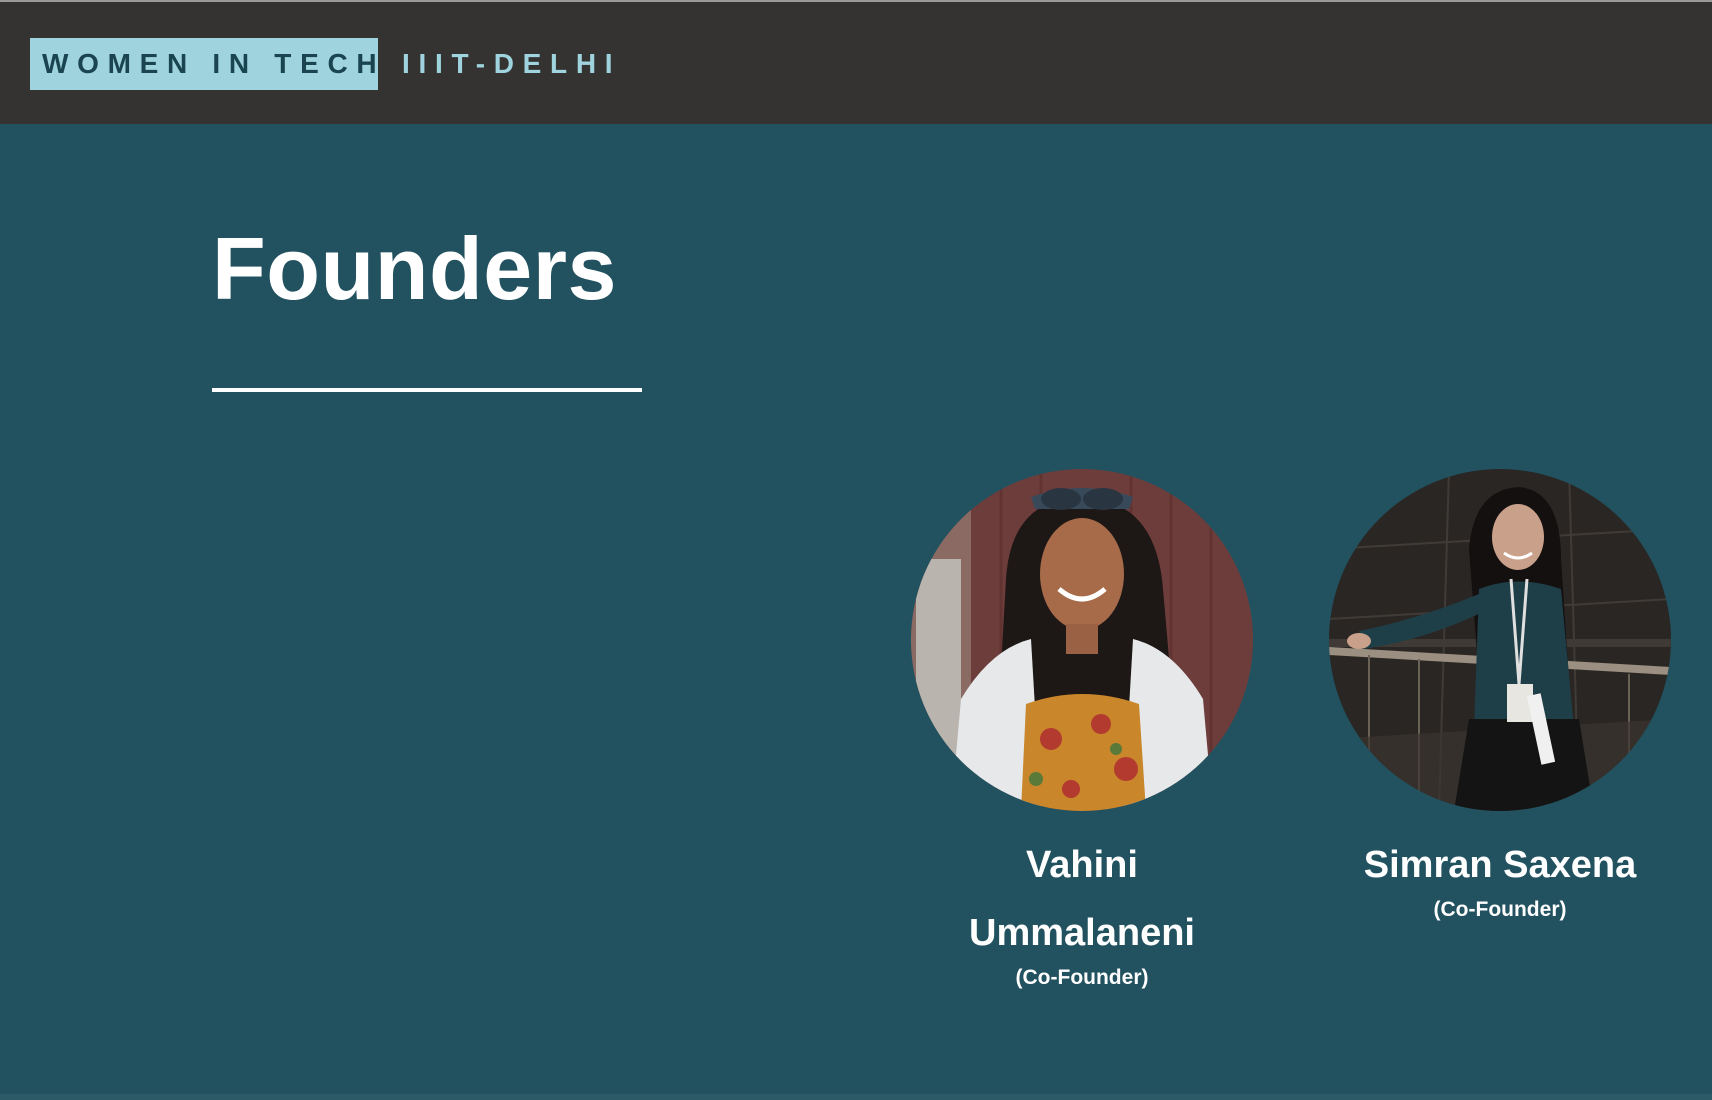  I want to click on brand-logo: WOMEN IN TECH, so click(204, 64).